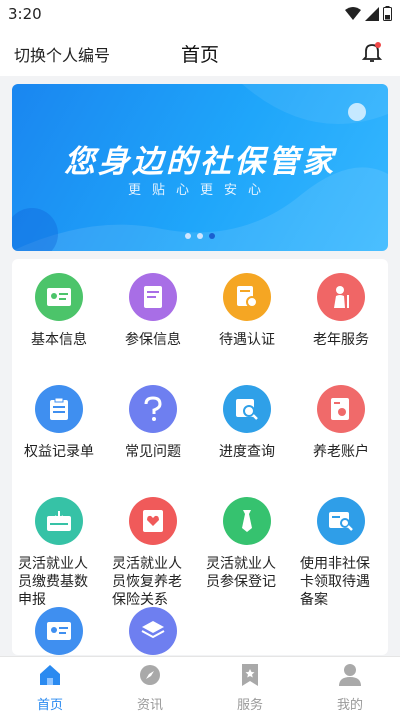 The height and width of the screenshot is (712, 400). Describe the element at coordinates (247, 521) in the screenshot. I see `tie-icon` at that location.